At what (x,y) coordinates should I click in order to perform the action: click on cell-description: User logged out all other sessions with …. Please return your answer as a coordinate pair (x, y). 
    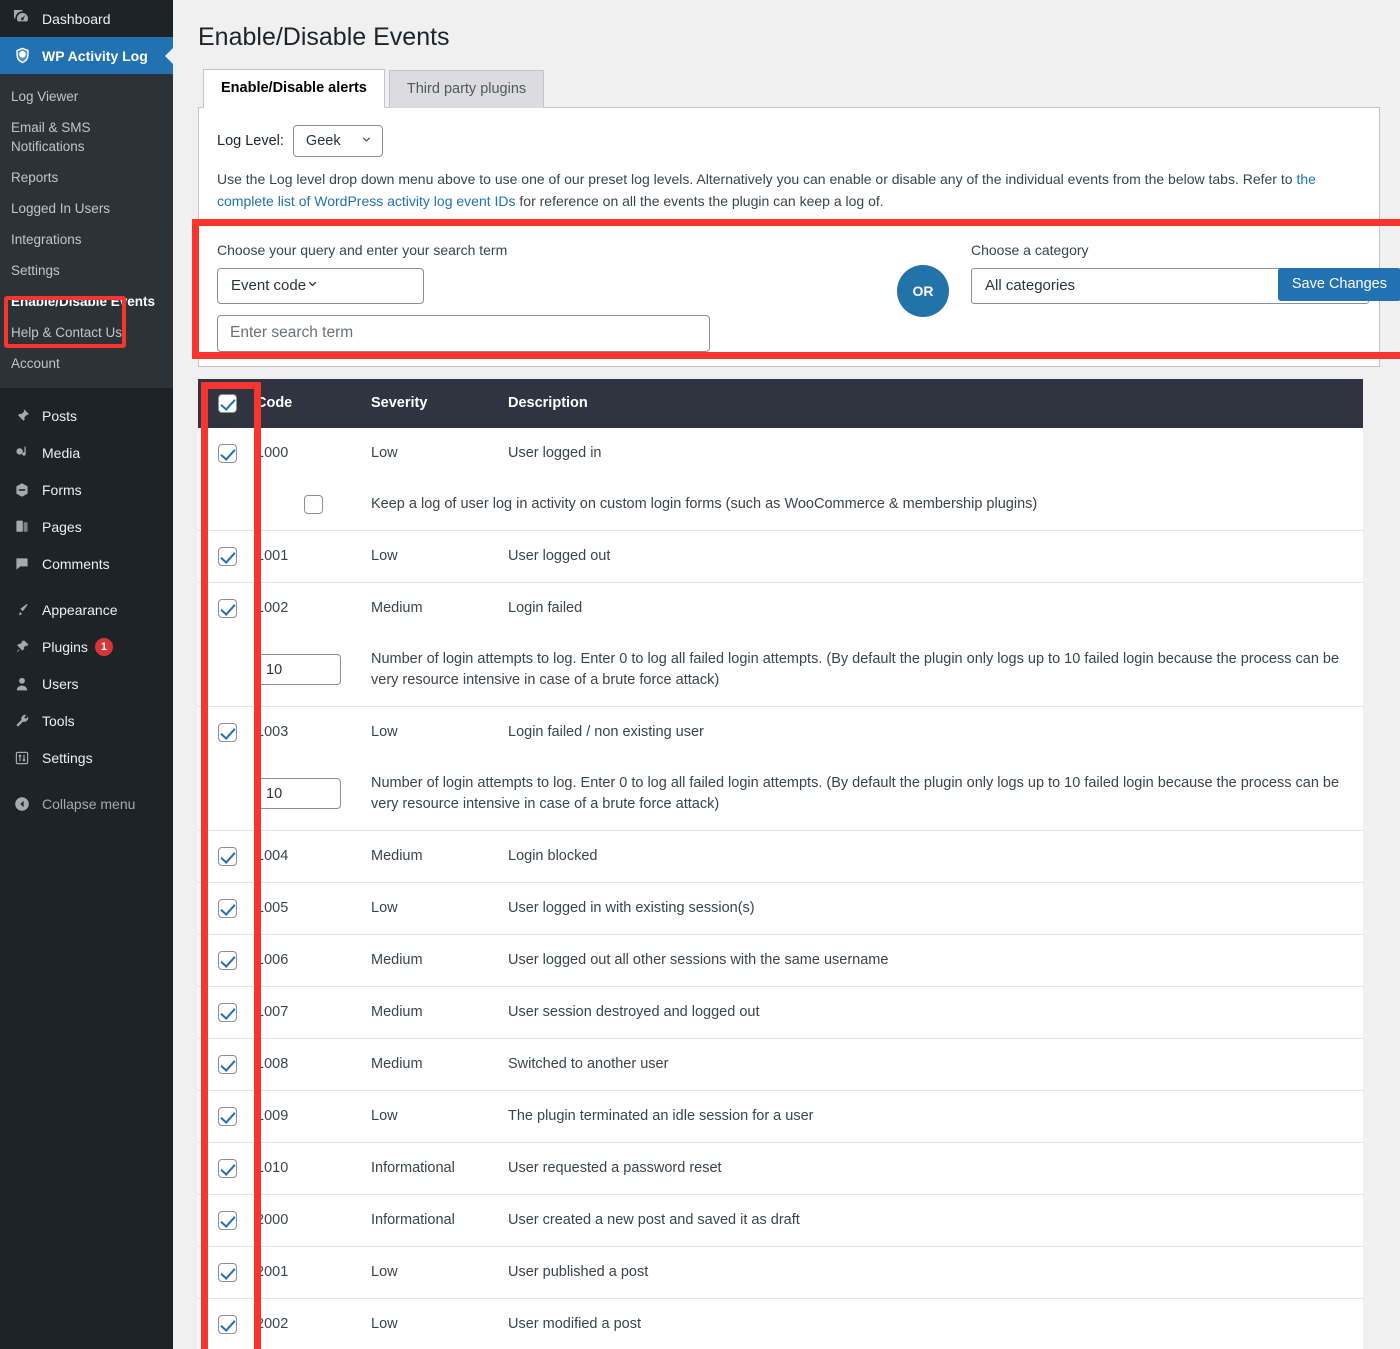
    Looking at the image, I should click on (935, 960).